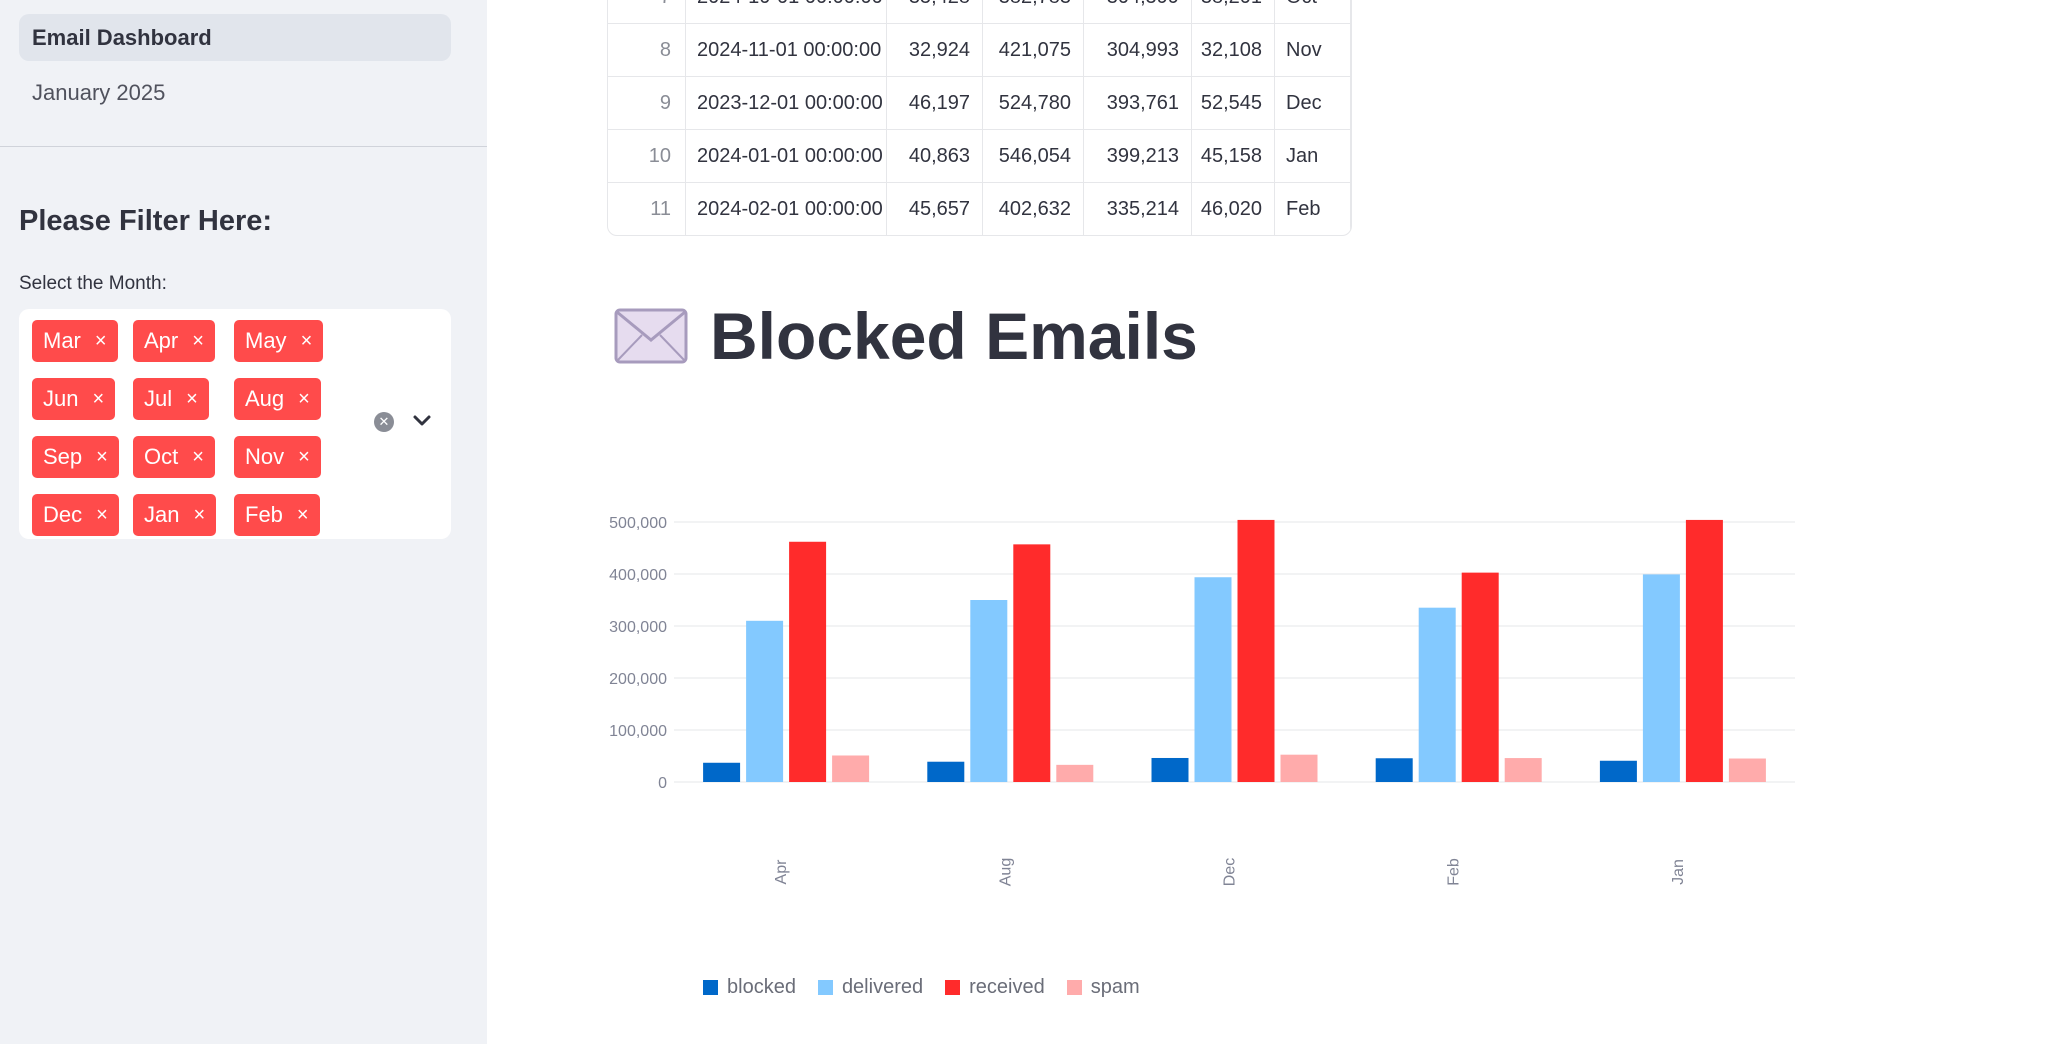 This screenshot has height=1044, width=2064. Describe the element at coordinates (1005, 872) in the screenshot. I see `x-tick-label: Aug` at that location.